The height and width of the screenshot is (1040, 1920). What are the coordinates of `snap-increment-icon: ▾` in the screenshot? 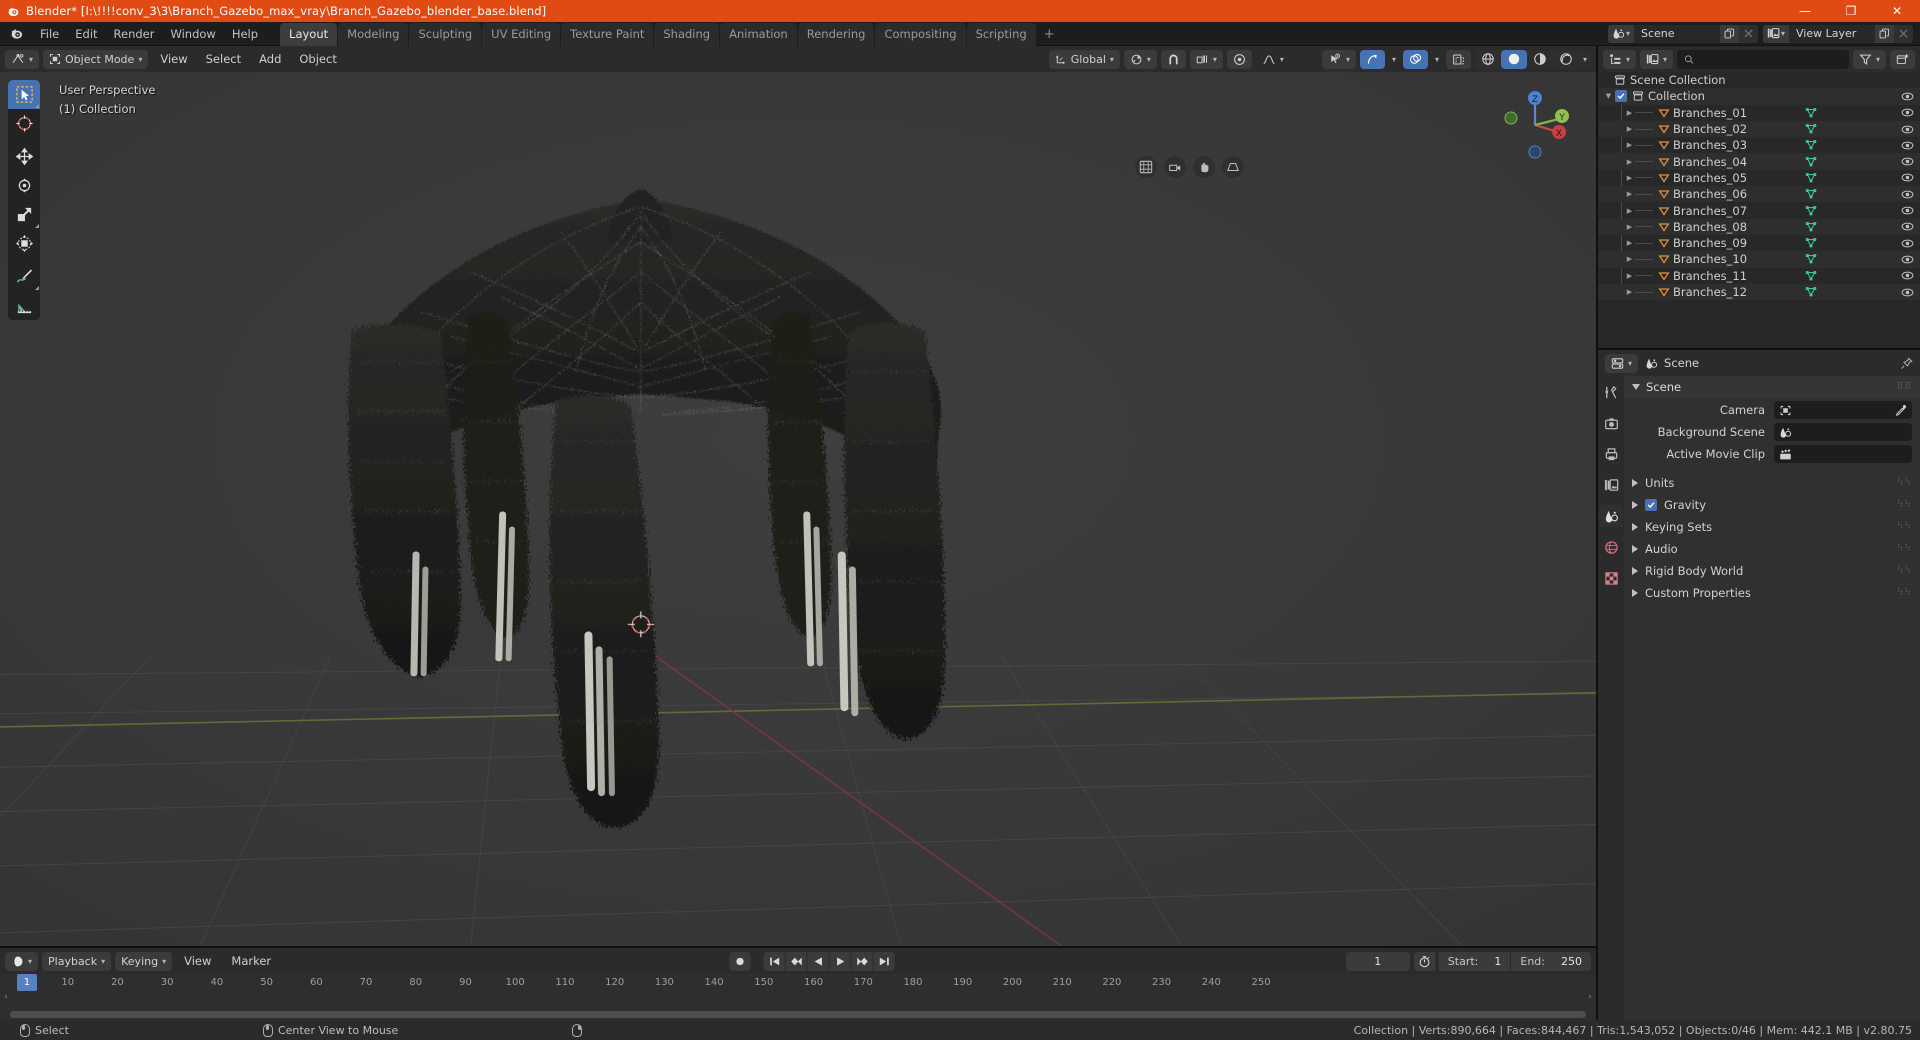 It's located at (1206, 59).